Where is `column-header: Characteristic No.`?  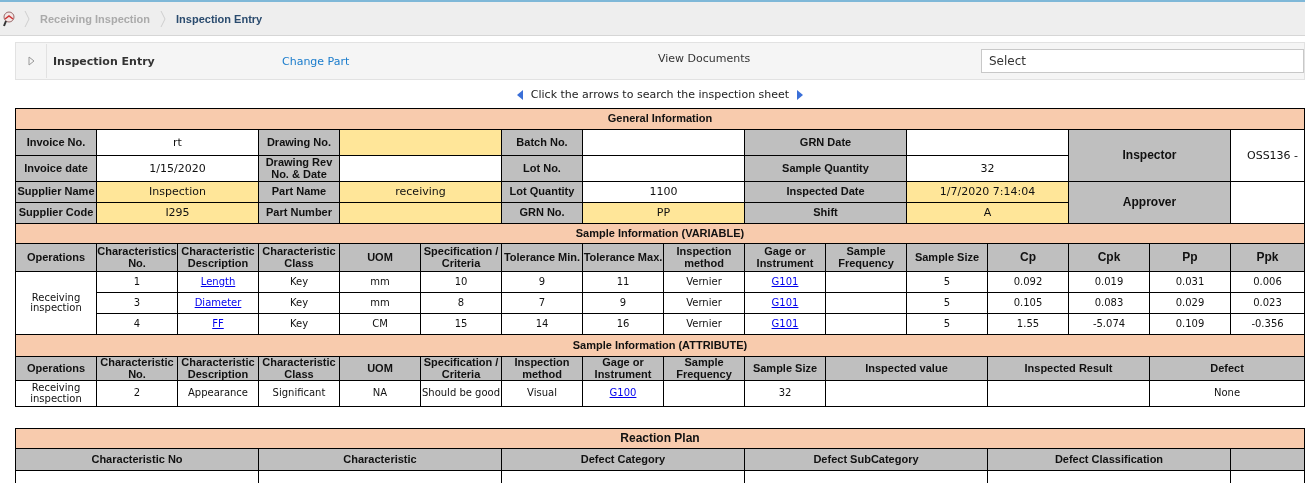 column-header: Characteristic No. is located at coordinates (137, 368).